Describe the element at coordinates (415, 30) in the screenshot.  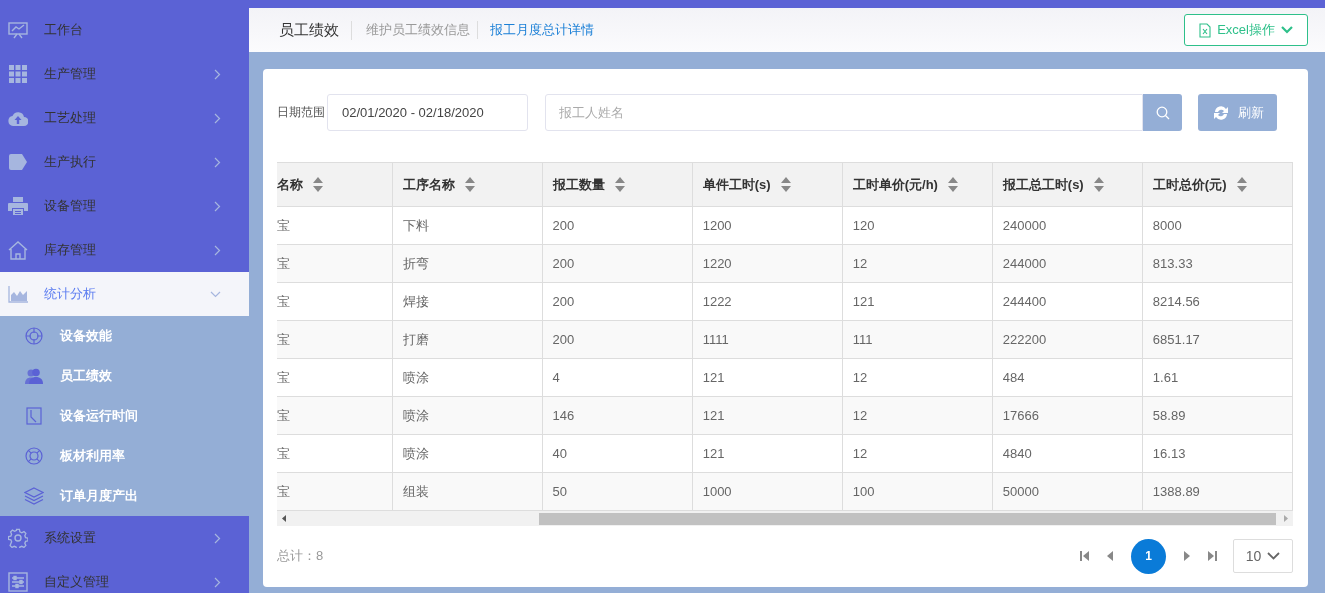
I see `page-subtitle: 维护员工绩效信息` at that location.